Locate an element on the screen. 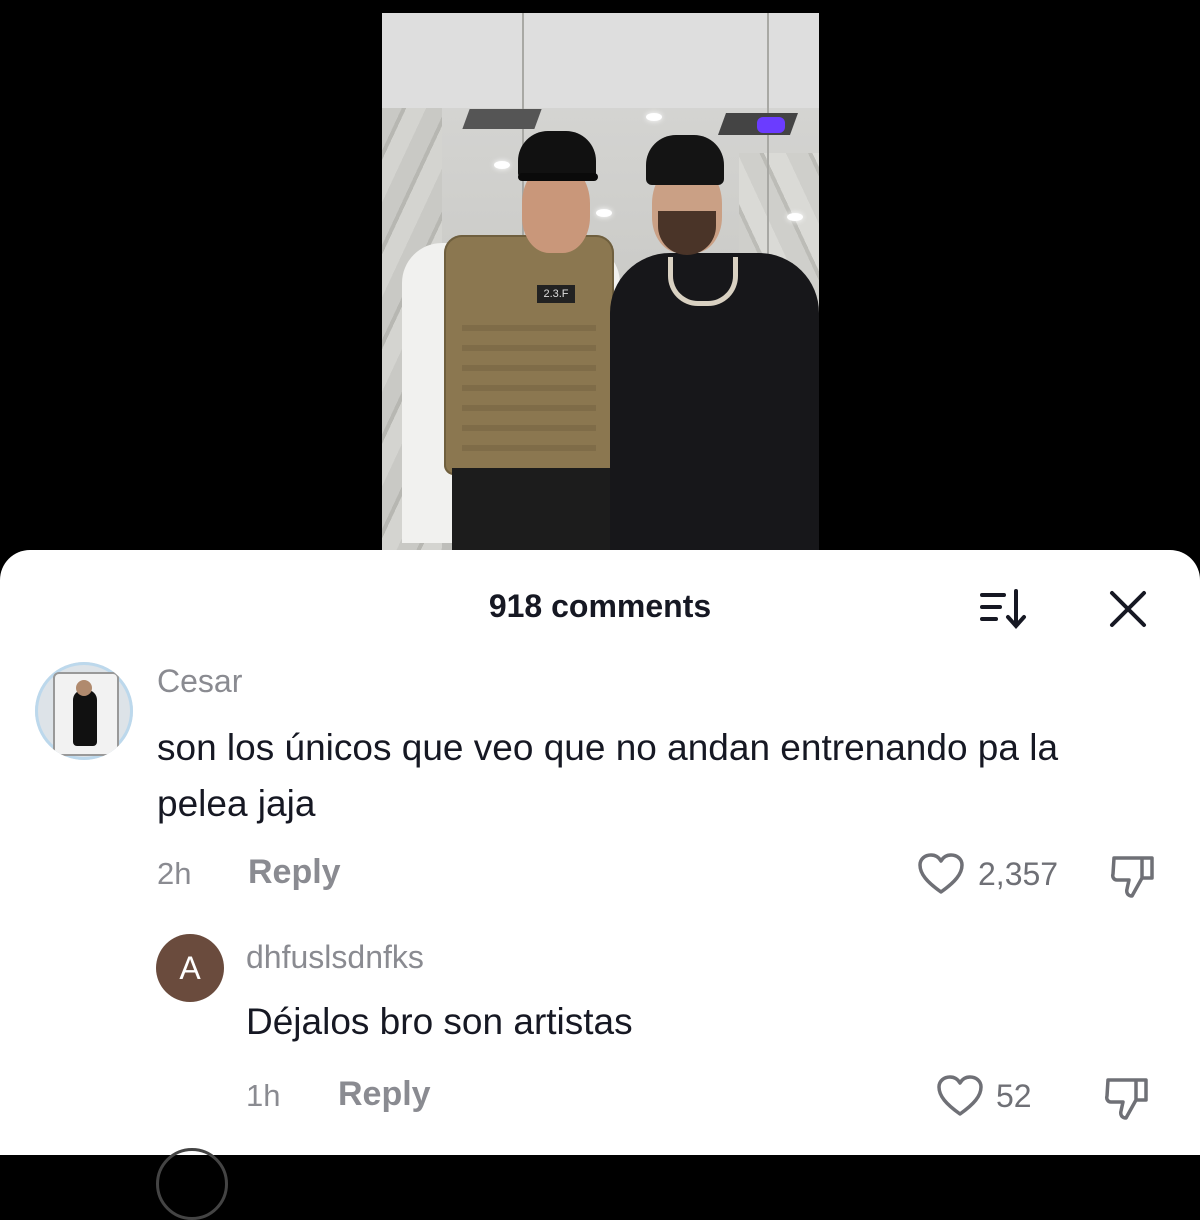 This screenshot has height=1220, width=1200. like-count: 52 is located at coordinates (1014, 1096).